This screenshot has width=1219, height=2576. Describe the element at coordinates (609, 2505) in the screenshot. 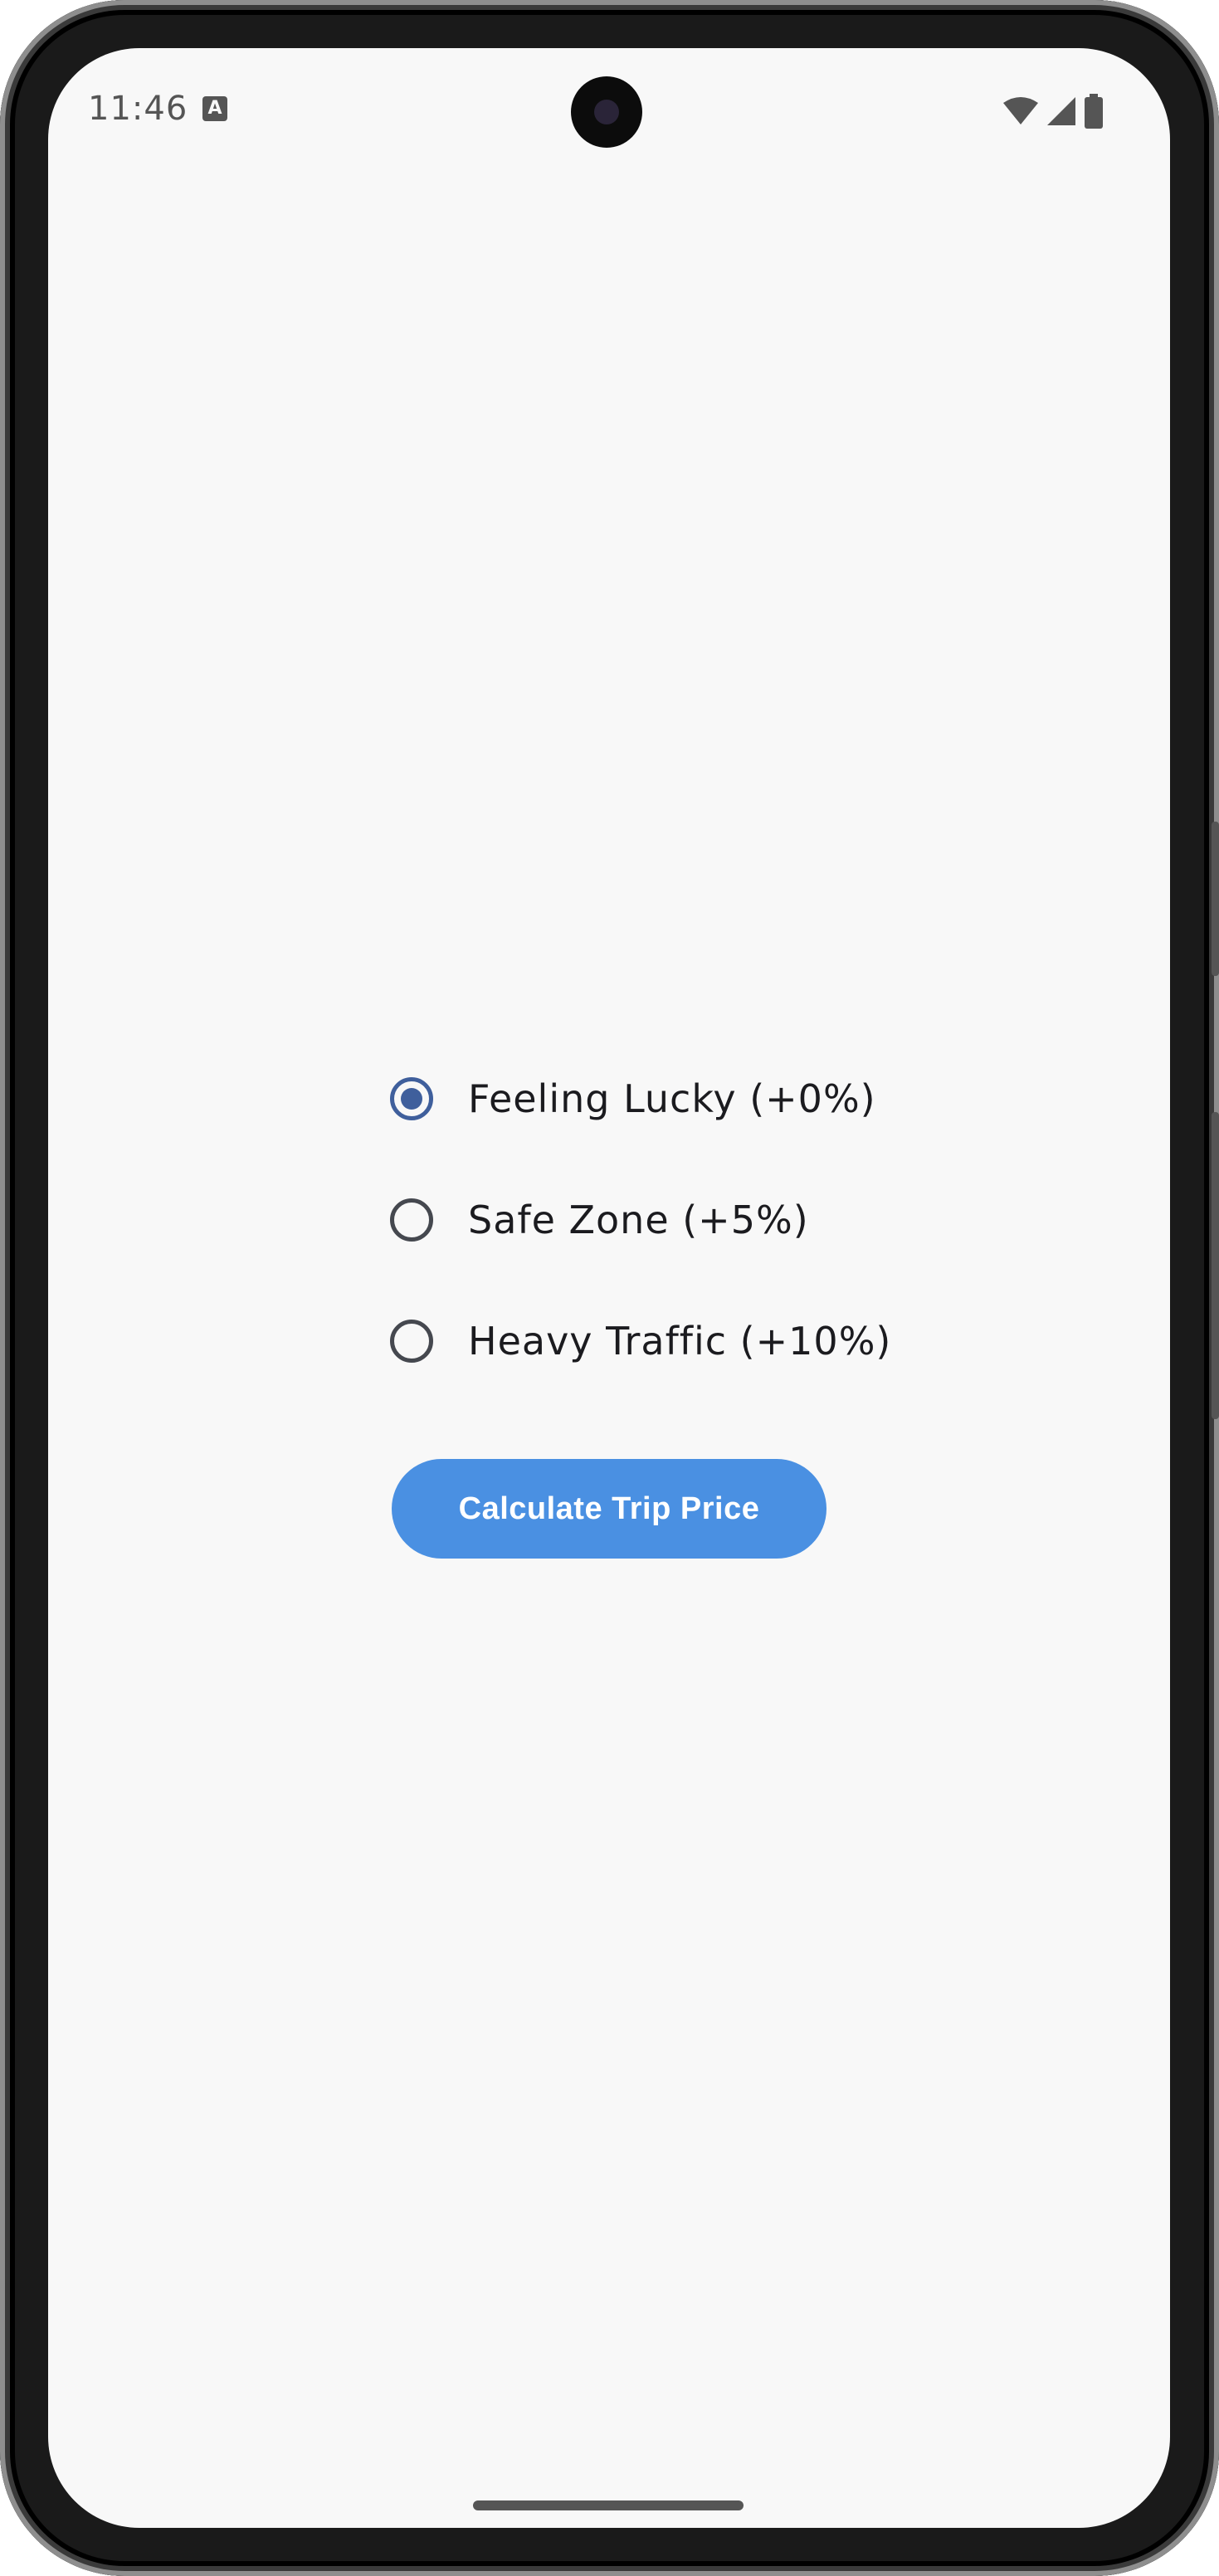

I see `home-indicator` at that location.